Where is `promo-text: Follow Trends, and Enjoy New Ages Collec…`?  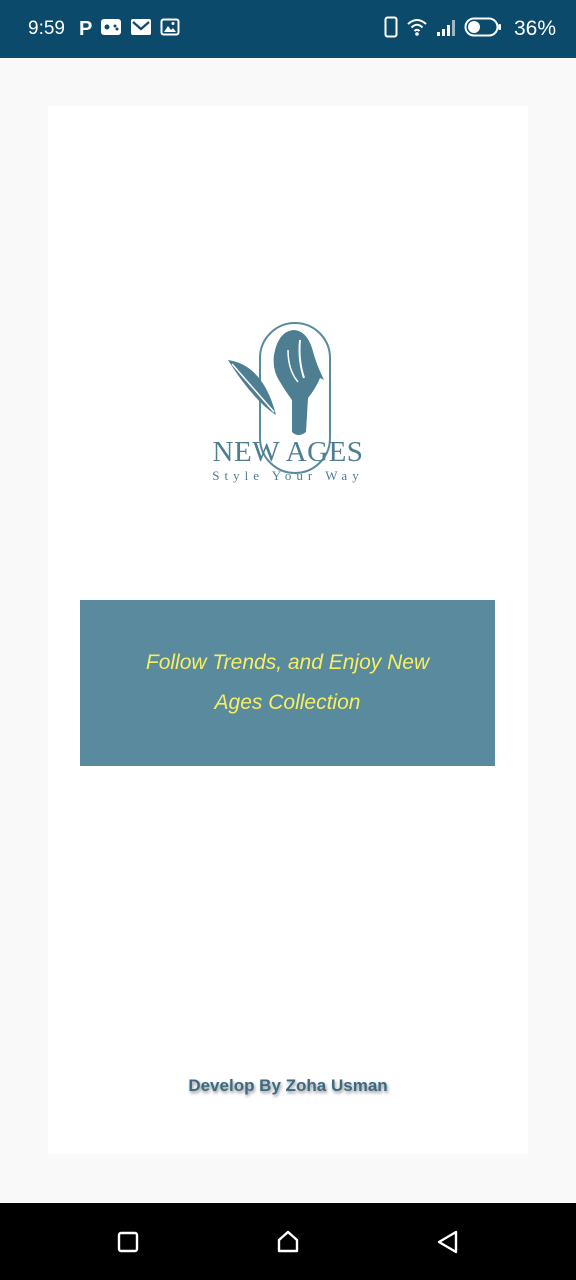 promo-text: Follow Trends, and Enjoy New Ages Collec… is located at coordinates (287, 682).